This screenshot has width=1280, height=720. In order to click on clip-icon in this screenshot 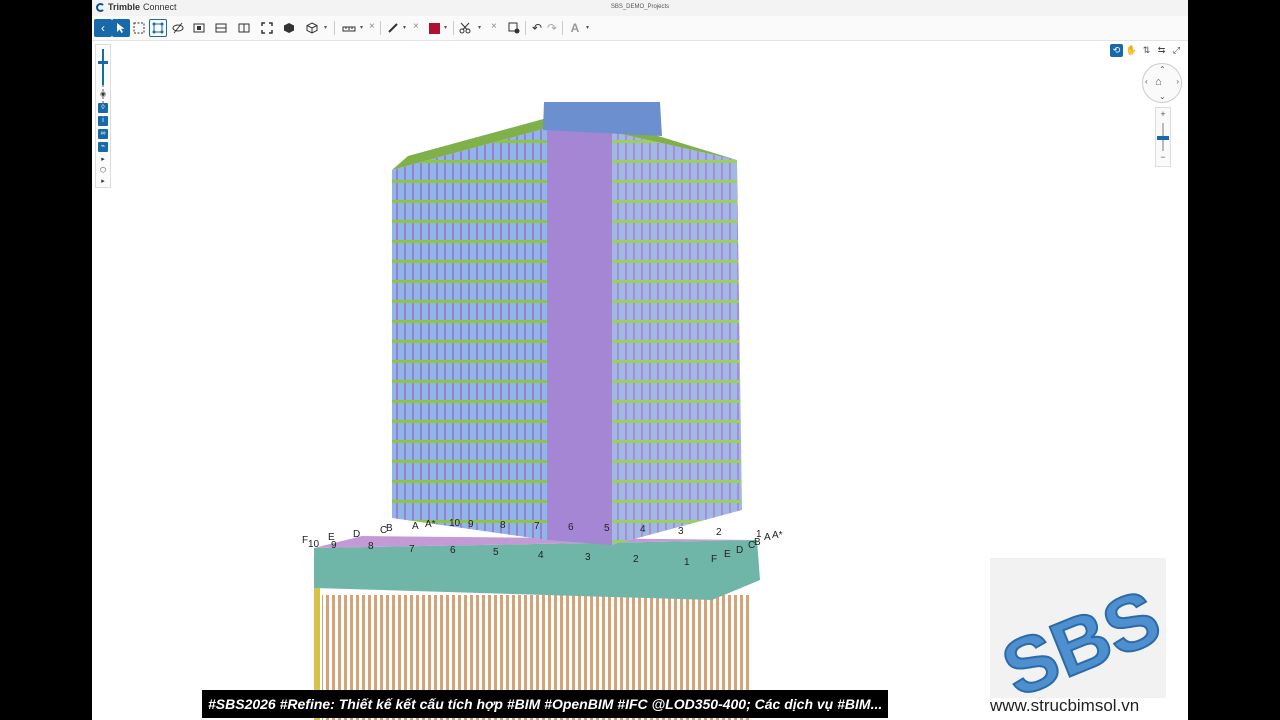, I will do `click(465, 28)`.